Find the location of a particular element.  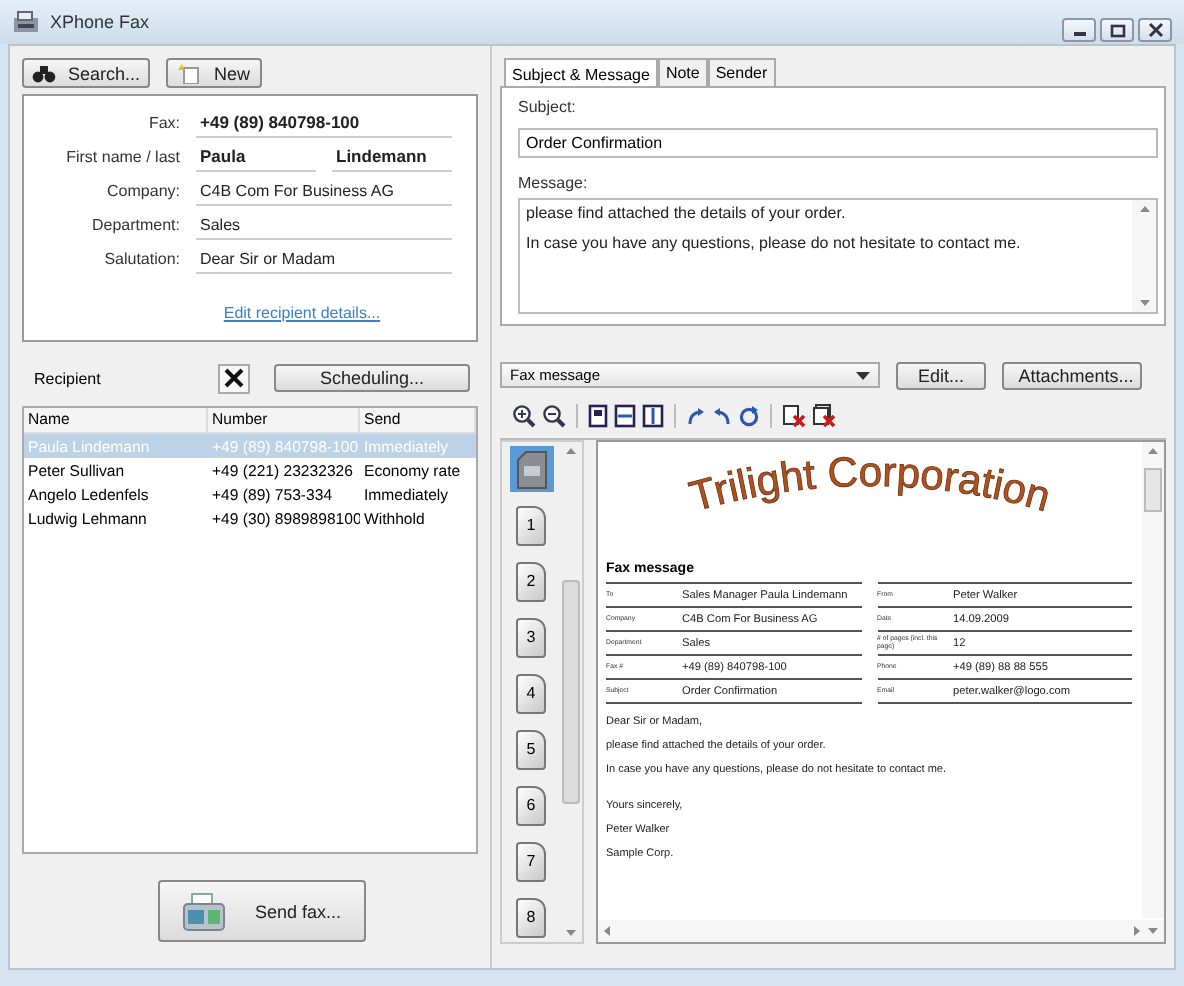

undo-icon is located at coordinates (722, 416).